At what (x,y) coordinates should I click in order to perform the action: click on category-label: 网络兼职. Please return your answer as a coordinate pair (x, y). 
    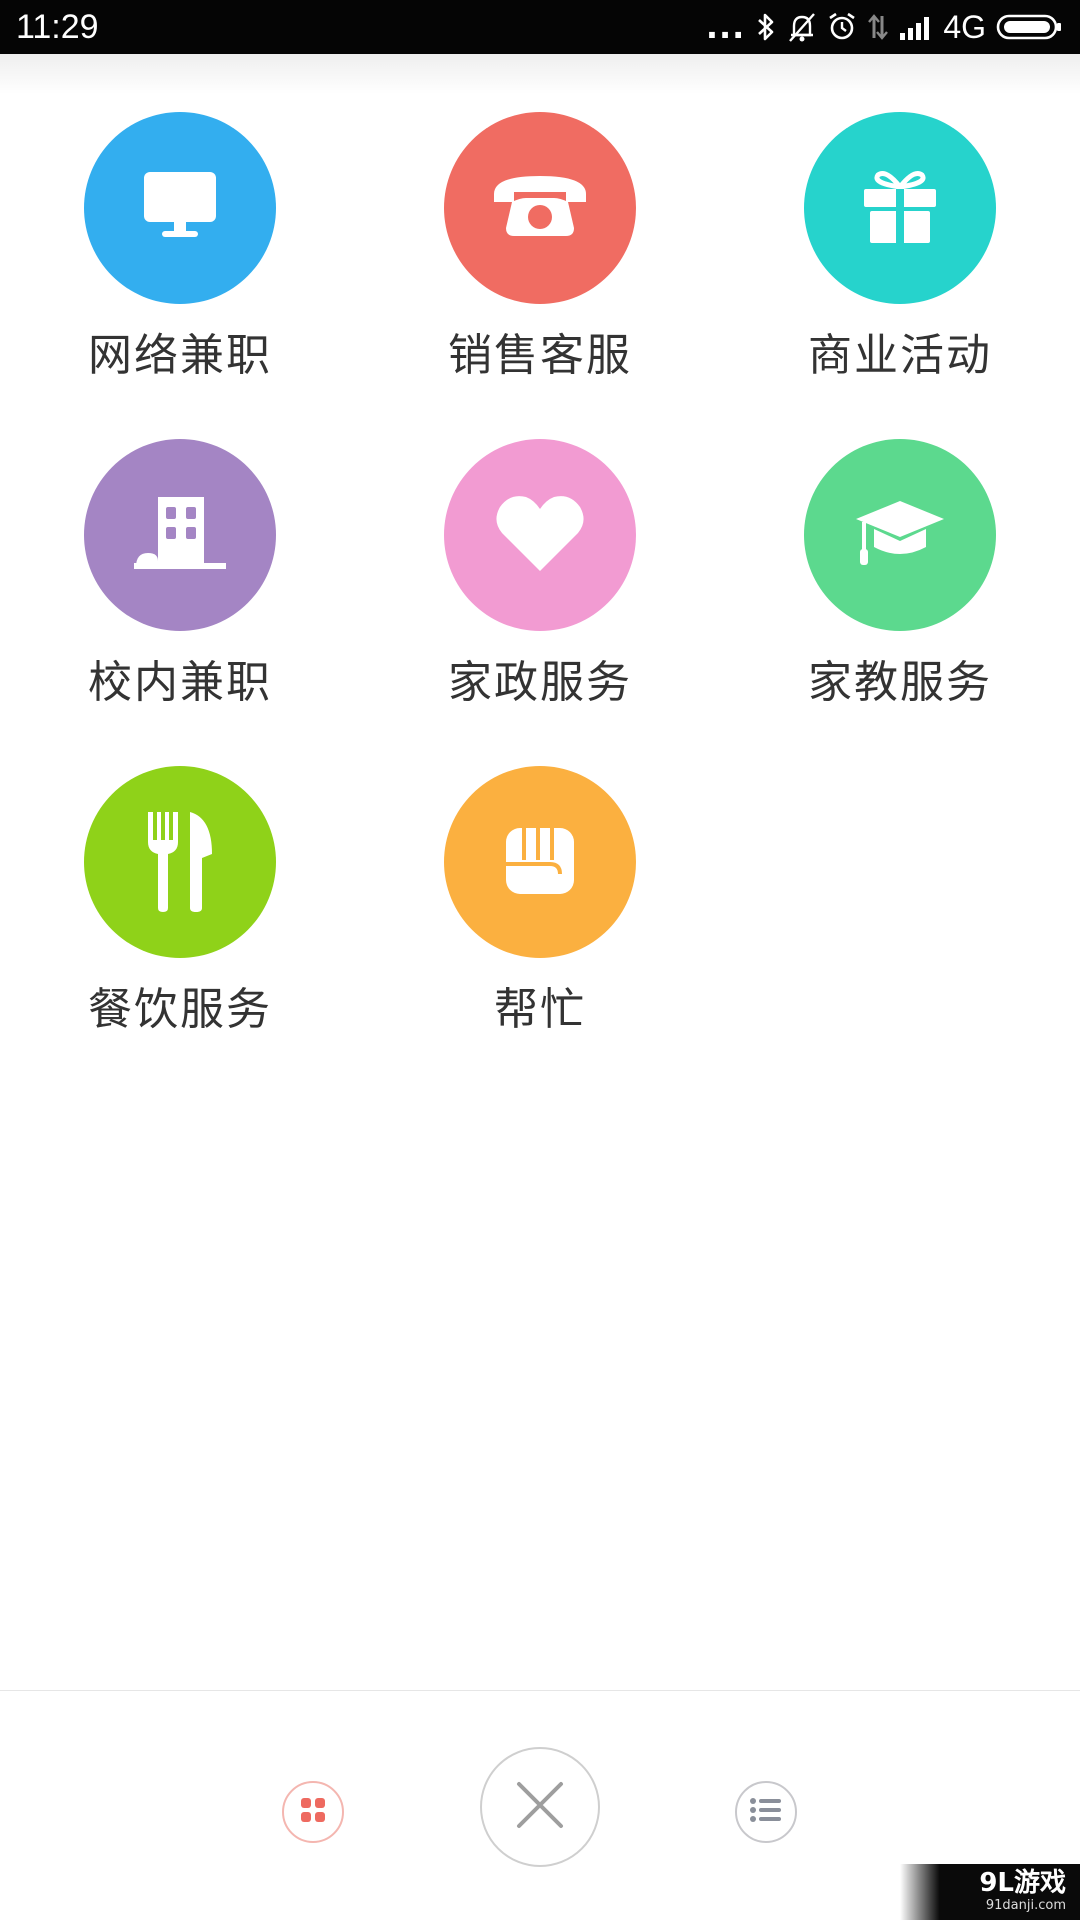
    Looking at the image, I should click on (180, 355).